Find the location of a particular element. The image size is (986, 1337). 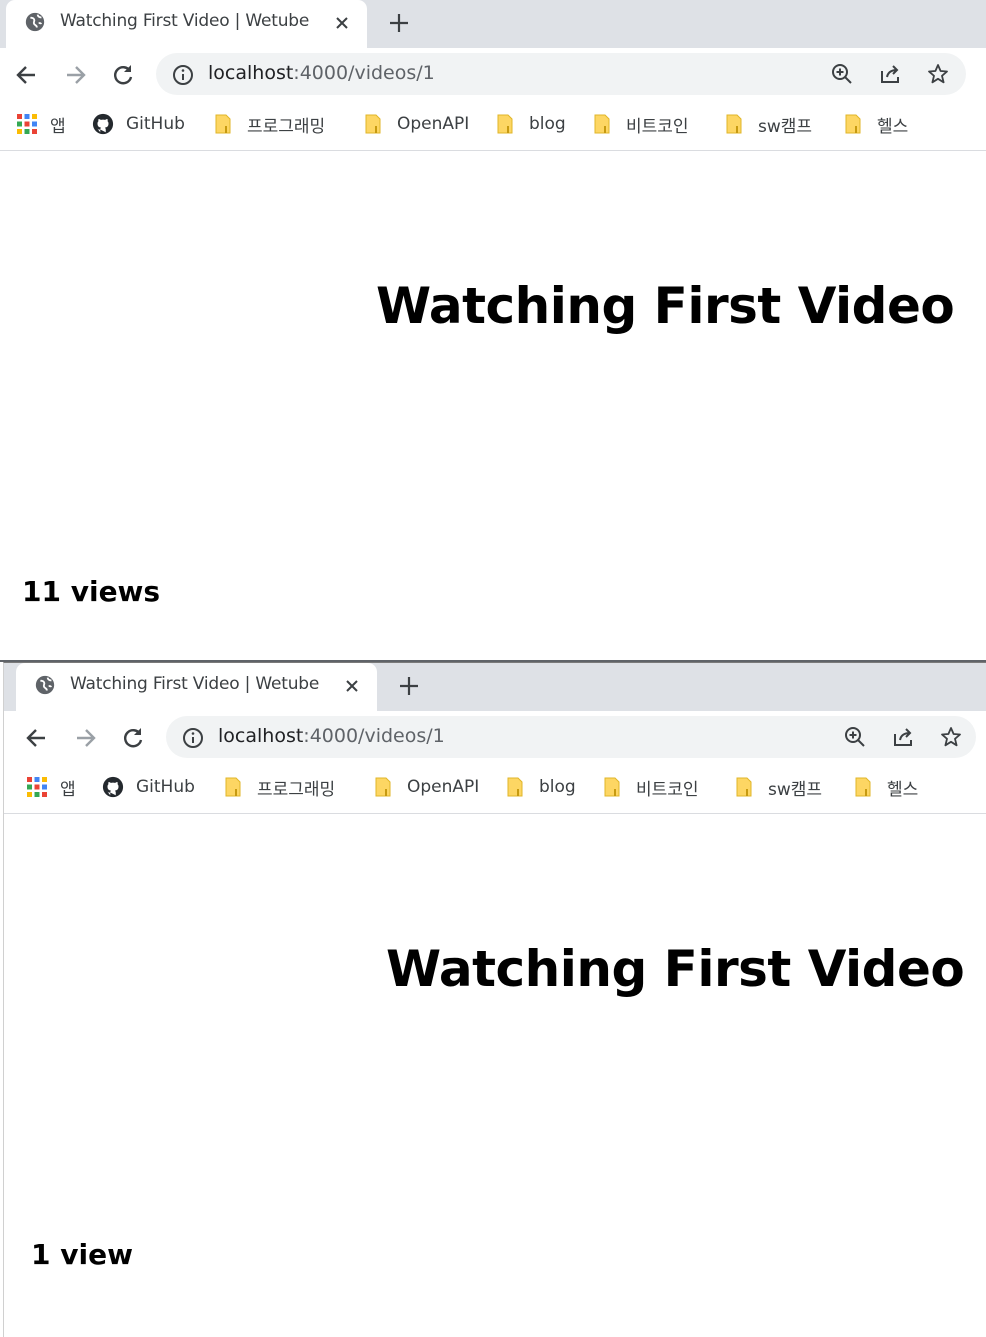

view-count: 11 views is located at coordinates (91, 591).